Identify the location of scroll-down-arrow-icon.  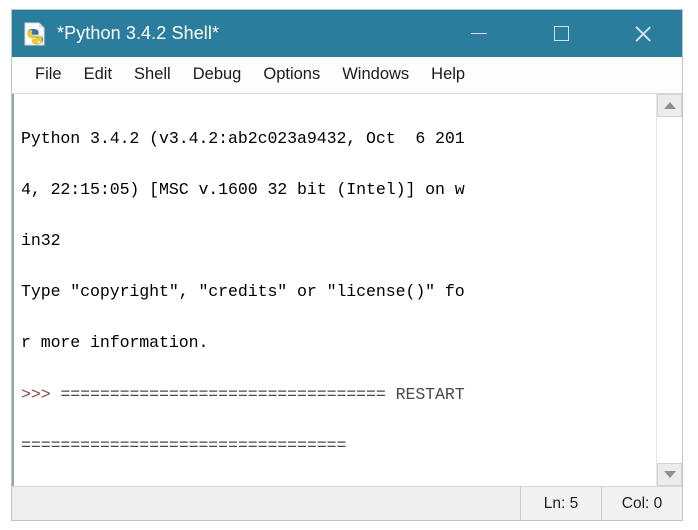
(669, 474).